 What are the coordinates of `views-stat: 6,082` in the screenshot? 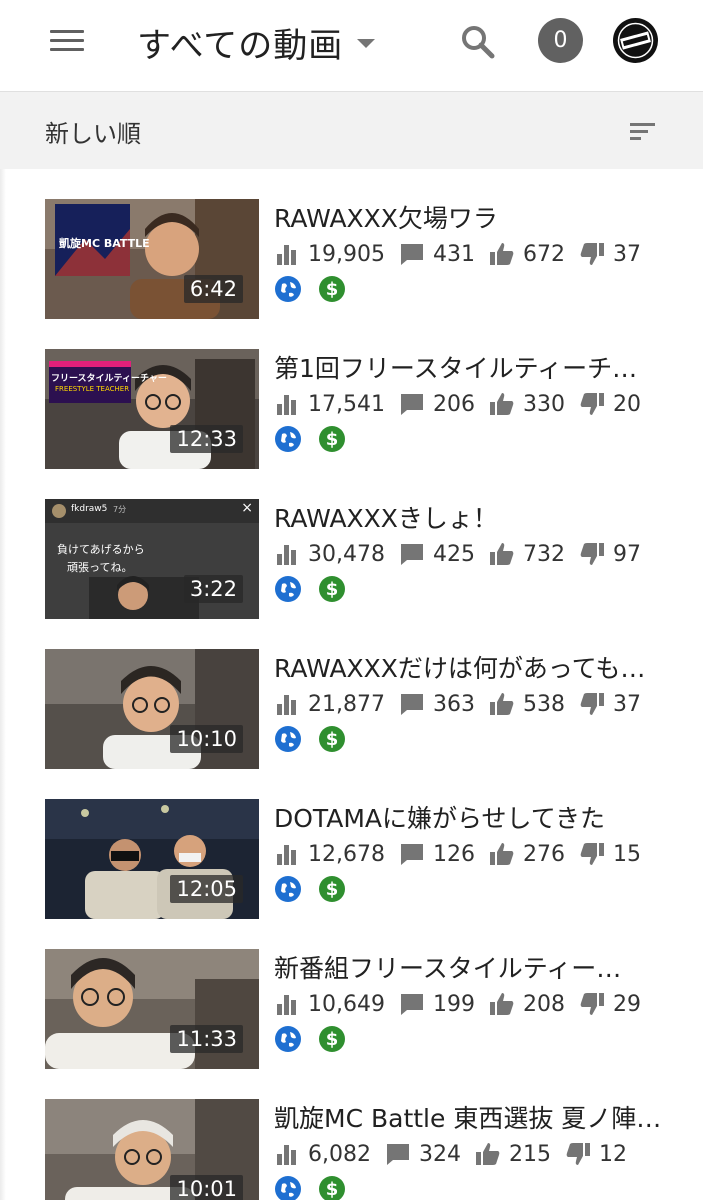 It's located at (322, 1154).